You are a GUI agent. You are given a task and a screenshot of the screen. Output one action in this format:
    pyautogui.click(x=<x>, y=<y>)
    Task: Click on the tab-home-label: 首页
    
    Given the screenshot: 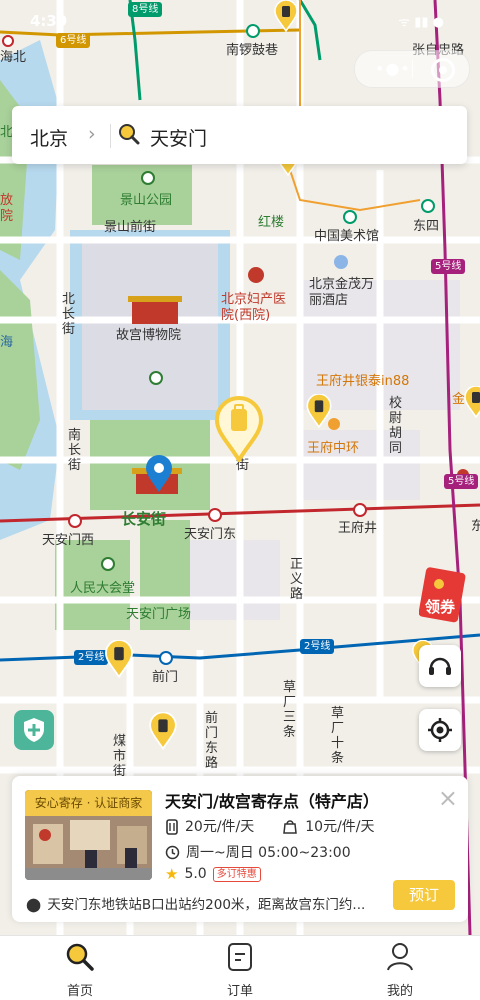 What is the action you would take?
    pyautogui.click(x=79, y=991)
    